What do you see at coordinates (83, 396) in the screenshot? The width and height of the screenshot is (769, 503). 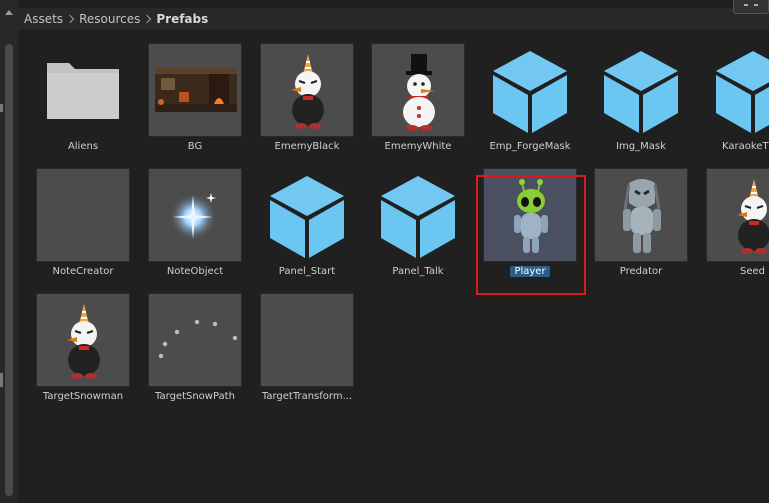 I see `asset-label: TargetSnowman` at bounding box center [83, 396].